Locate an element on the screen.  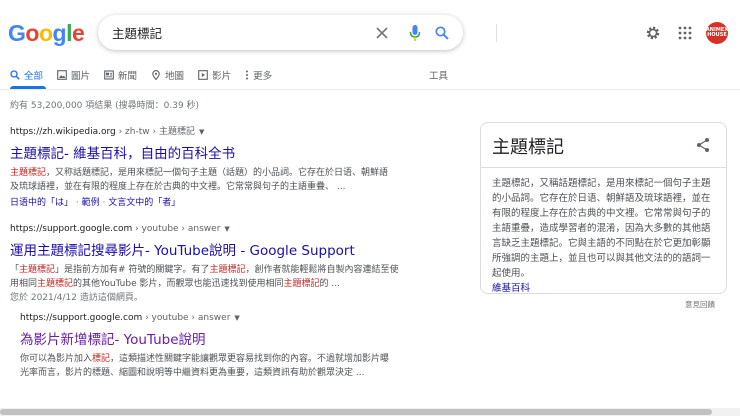
tools-button: 工具 is located at coordinates (438, 75).